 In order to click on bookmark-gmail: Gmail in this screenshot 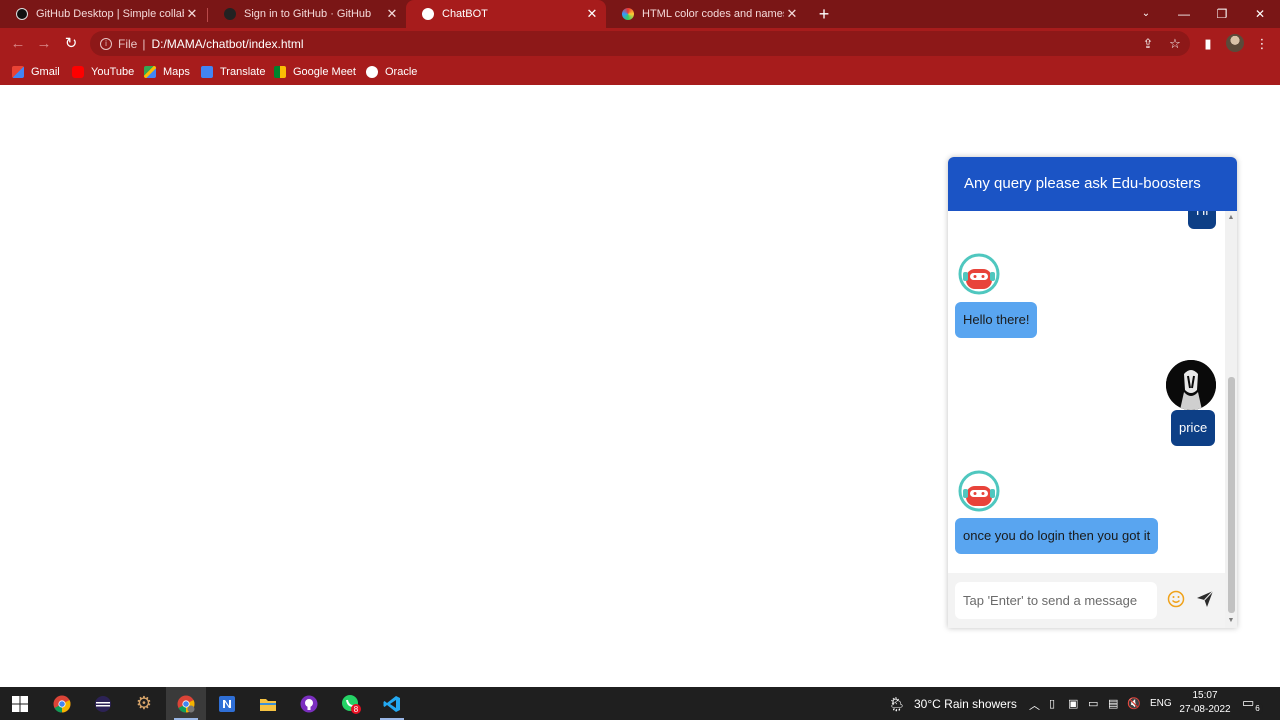, I will do `click(36, 72)`.